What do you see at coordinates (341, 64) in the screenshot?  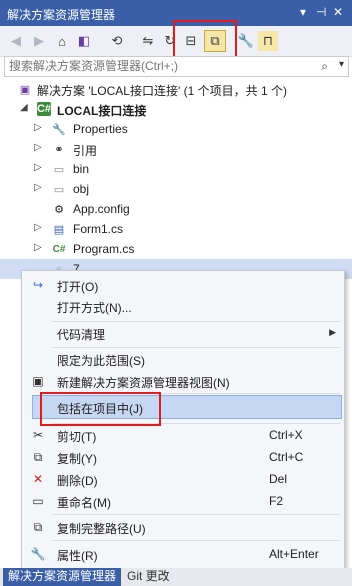 I see `search-options-dropdown-icon: ▾` at bounding box center [341, 64].